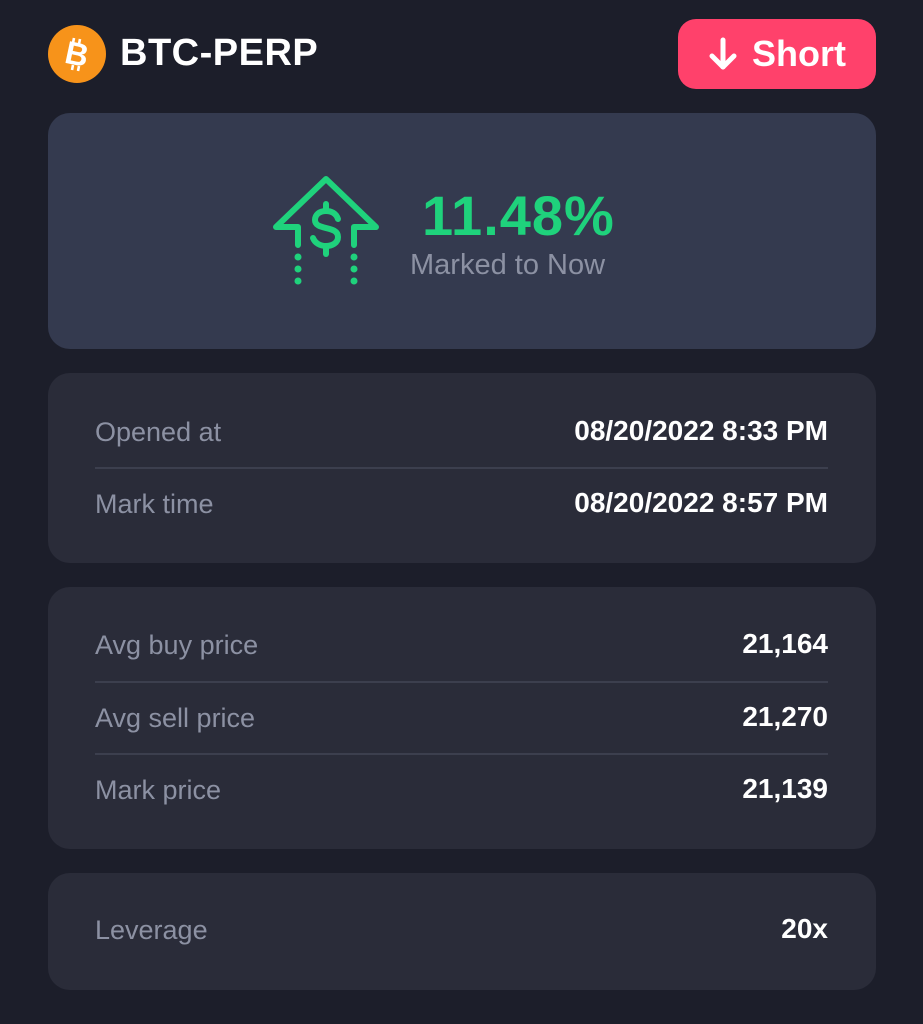 The image size is (923, 1024). Describe the element at coordinates (151, 930) in the screenshot. I see `row-label: Leverage` at that location.